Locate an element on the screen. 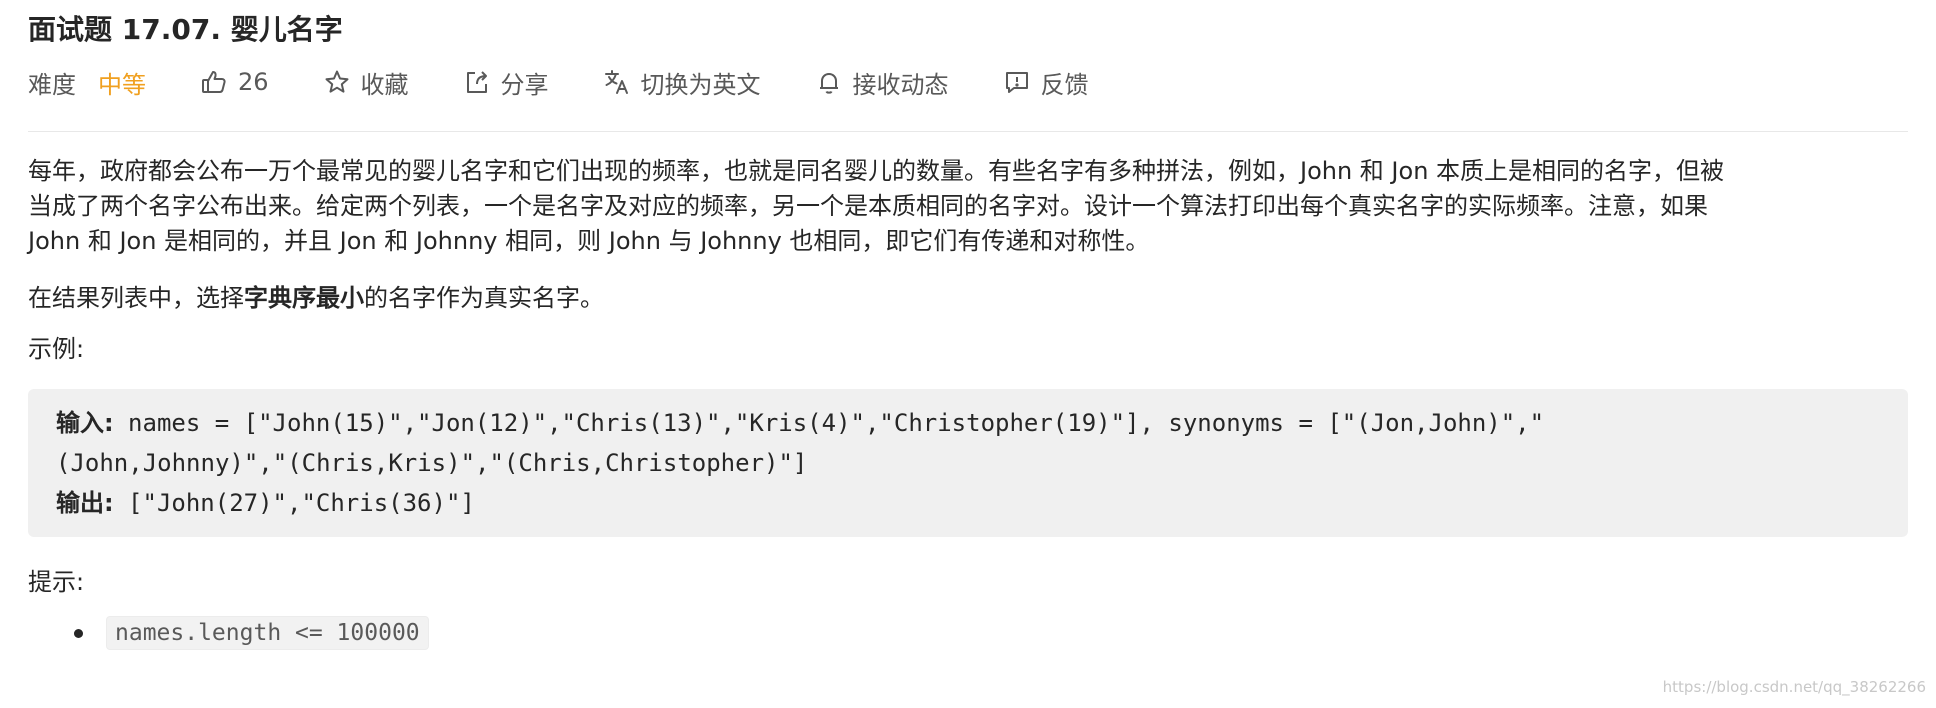 The width and height of the screenshot is (1936, 708). problem-title: 面试题 17.07. 婴儿名字 is located at coordinates (185, 29).